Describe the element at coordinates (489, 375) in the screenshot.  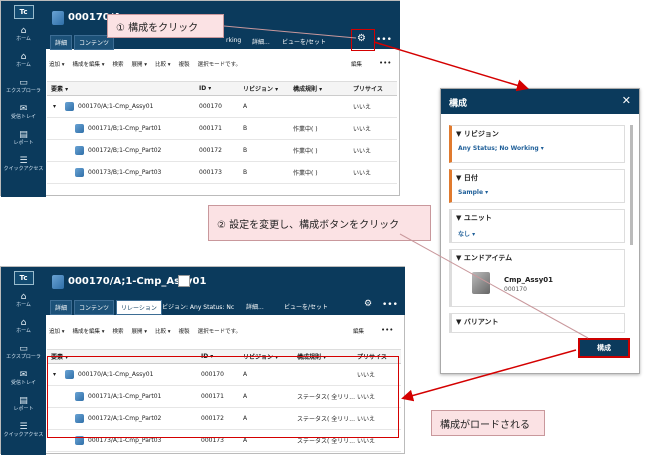
I see `arrow-to-result` at that location.